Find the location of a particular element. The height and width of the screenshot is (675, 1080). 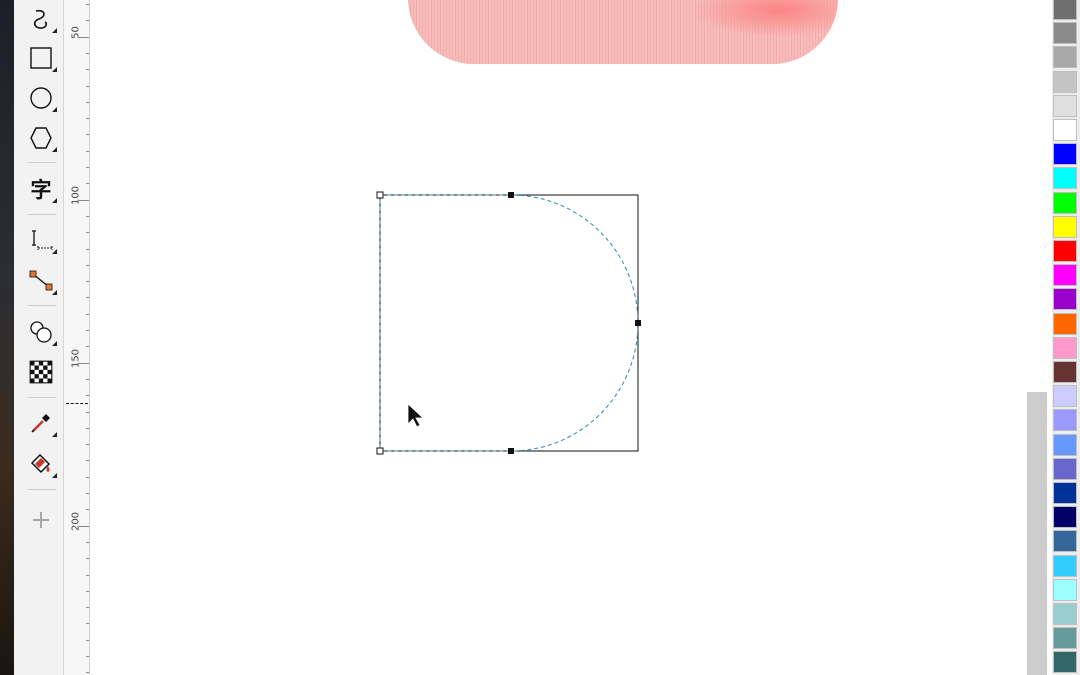

connector-tool-button is located at coordinates (41, 281).